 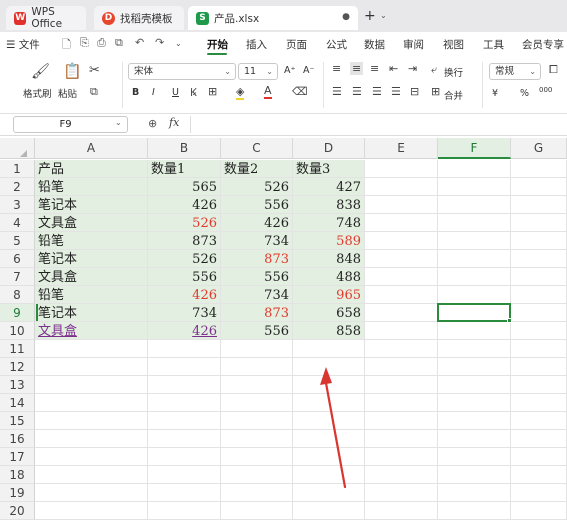 I want to click on arrow-shaft, so click(x=335, y=435).